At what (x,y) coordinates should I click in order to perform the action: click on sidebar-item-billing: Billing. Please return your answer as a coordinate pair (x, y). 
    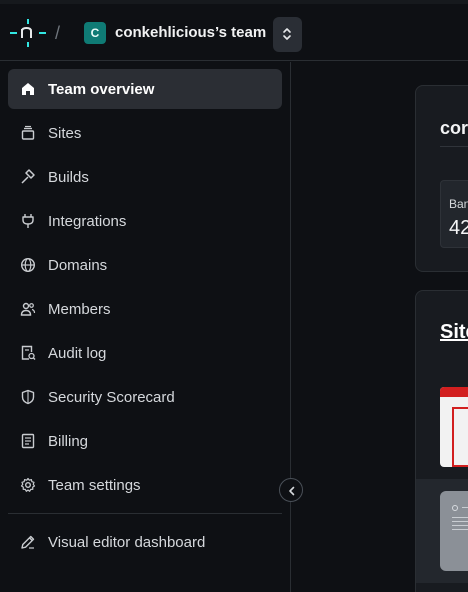
    Looking at the image, I should click on (145, 441).